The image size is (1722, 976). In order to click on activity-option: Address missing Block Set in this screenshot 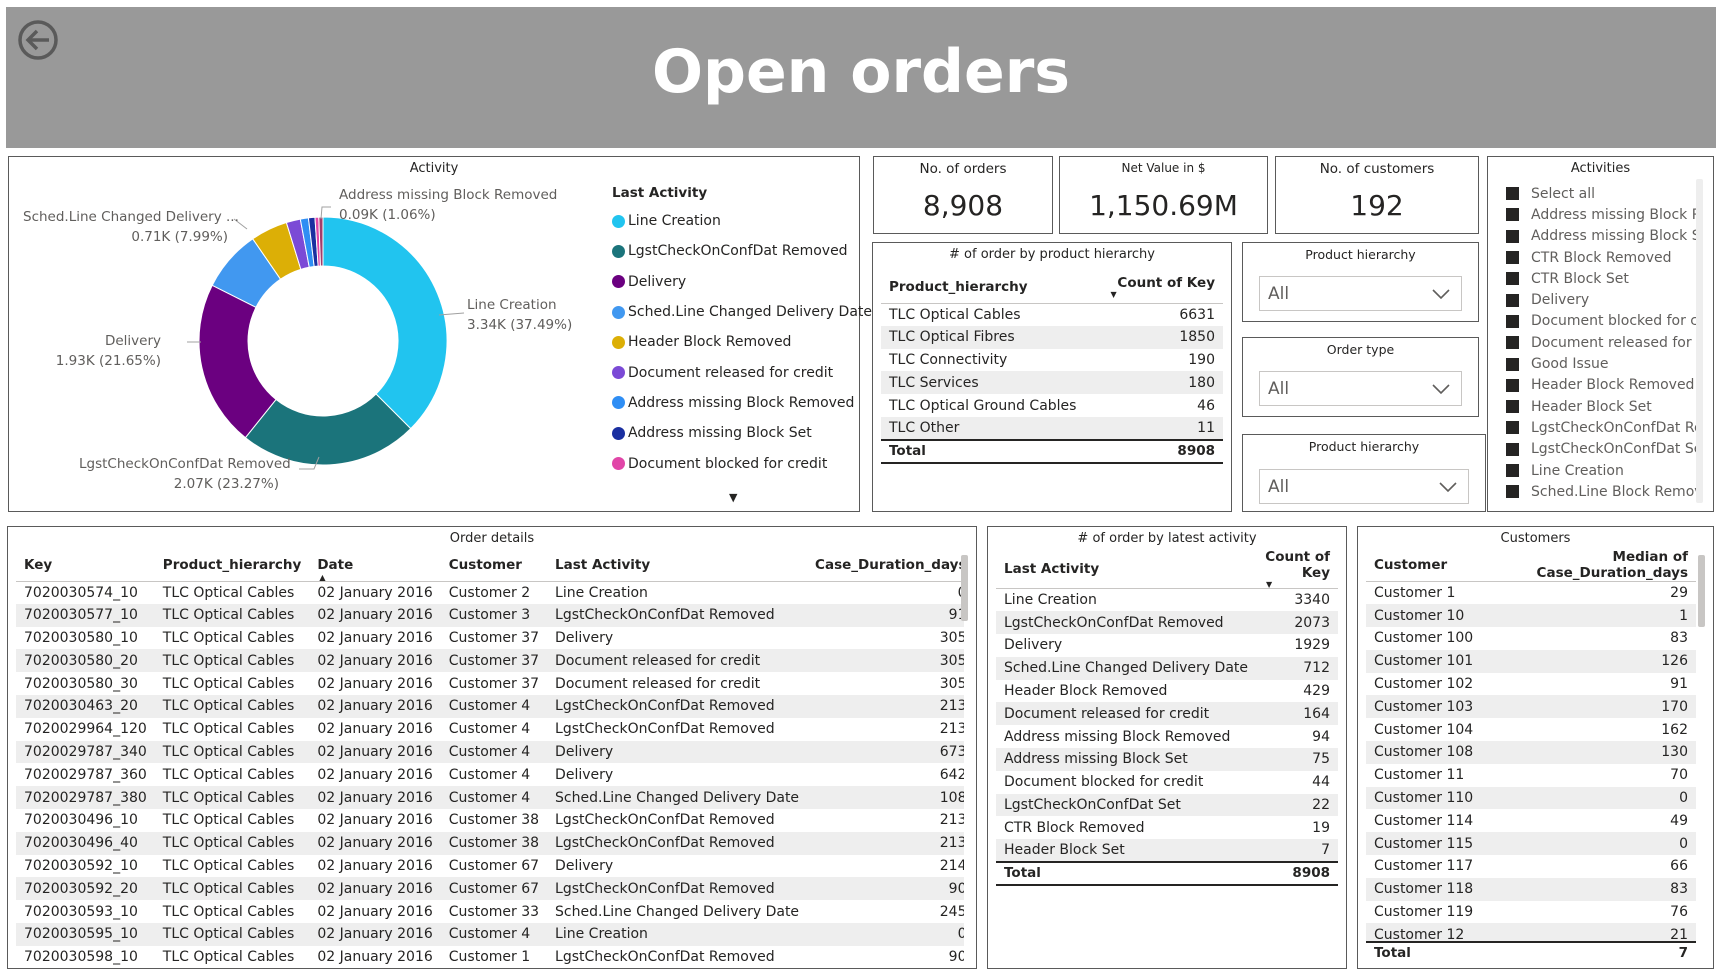, I will do `click(1601, 236)`.